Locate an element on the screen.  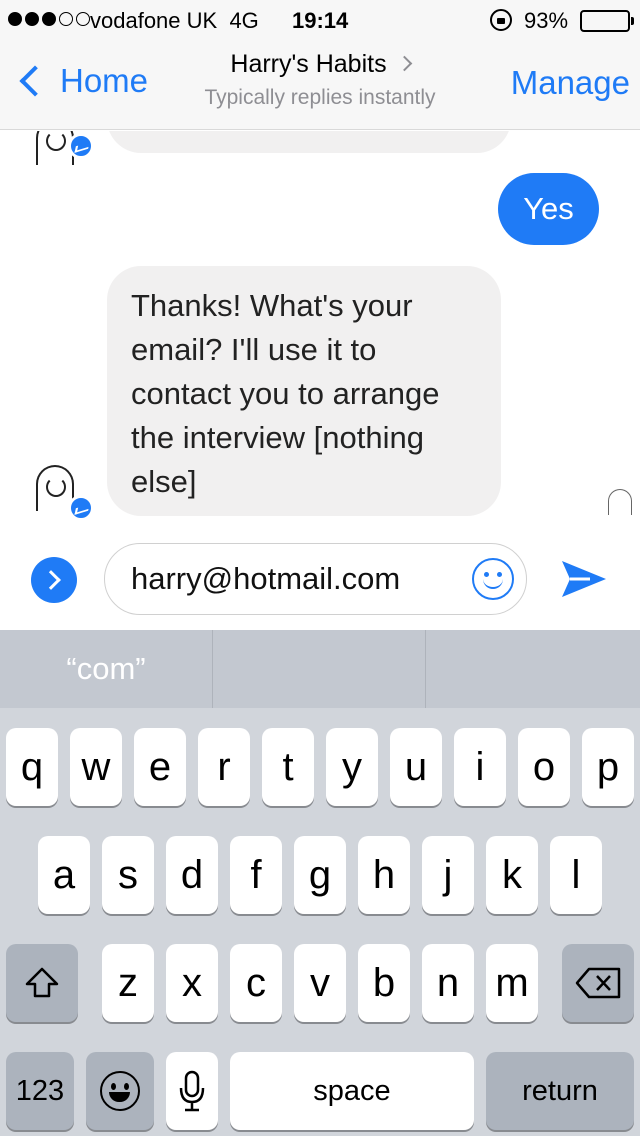
key-p: p is located at coordinates (608, 767).